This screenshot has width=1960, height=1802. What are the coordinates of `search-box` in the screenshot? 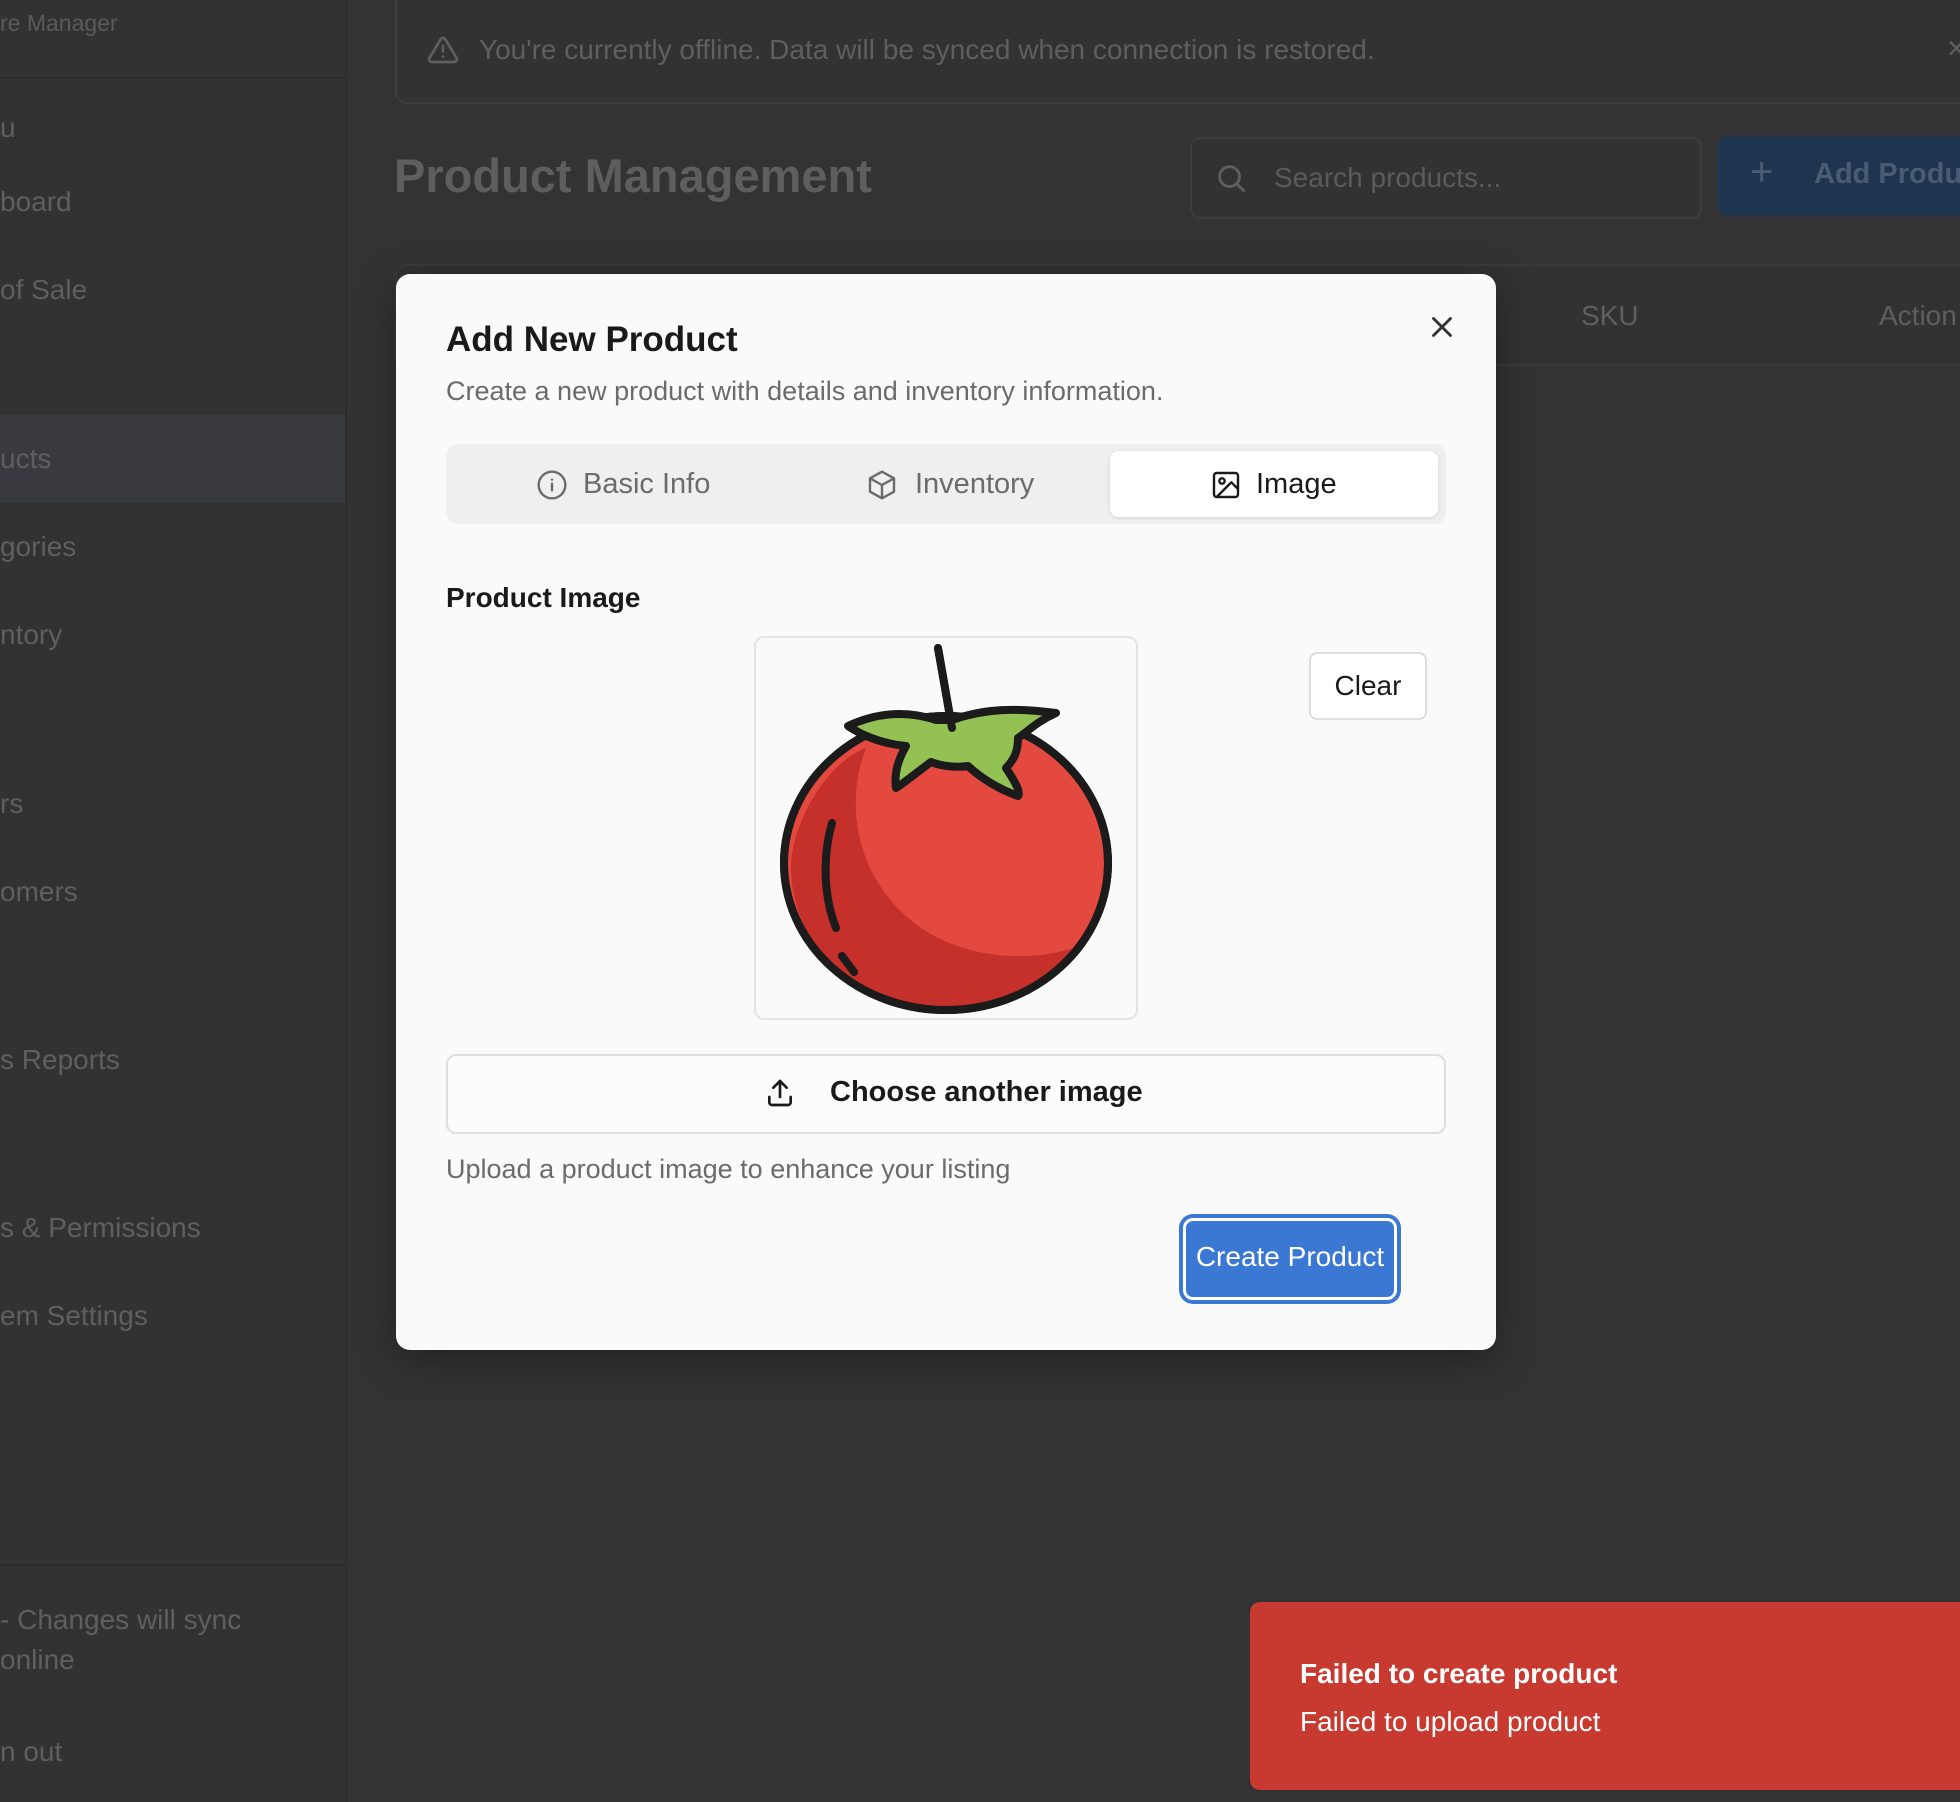 It's located at (1446, 178).